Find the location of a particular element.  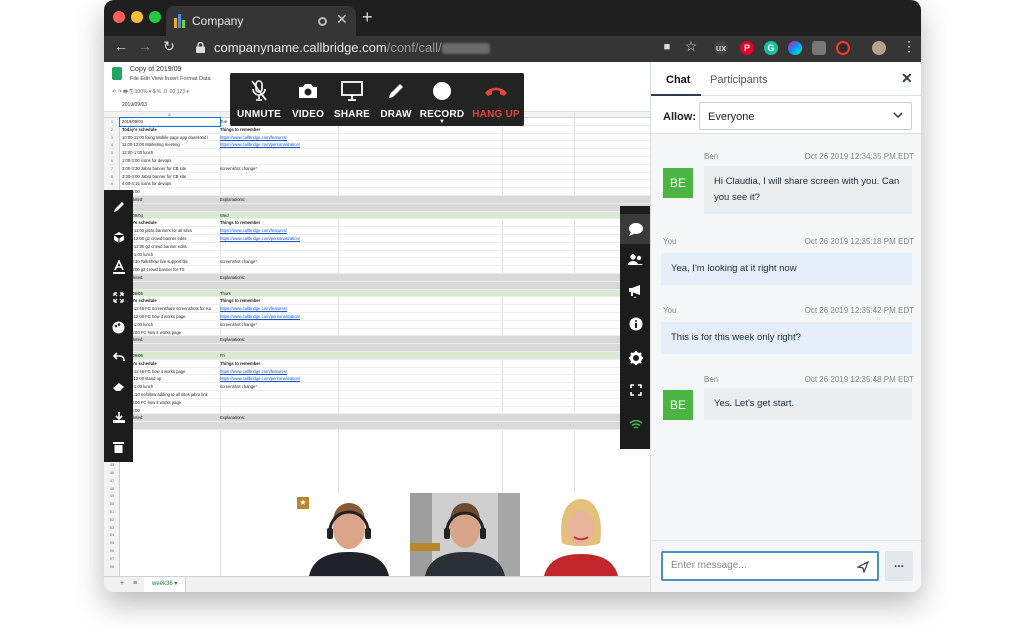

close-tab-icon: ✕ is located at coordinates (342, 19).